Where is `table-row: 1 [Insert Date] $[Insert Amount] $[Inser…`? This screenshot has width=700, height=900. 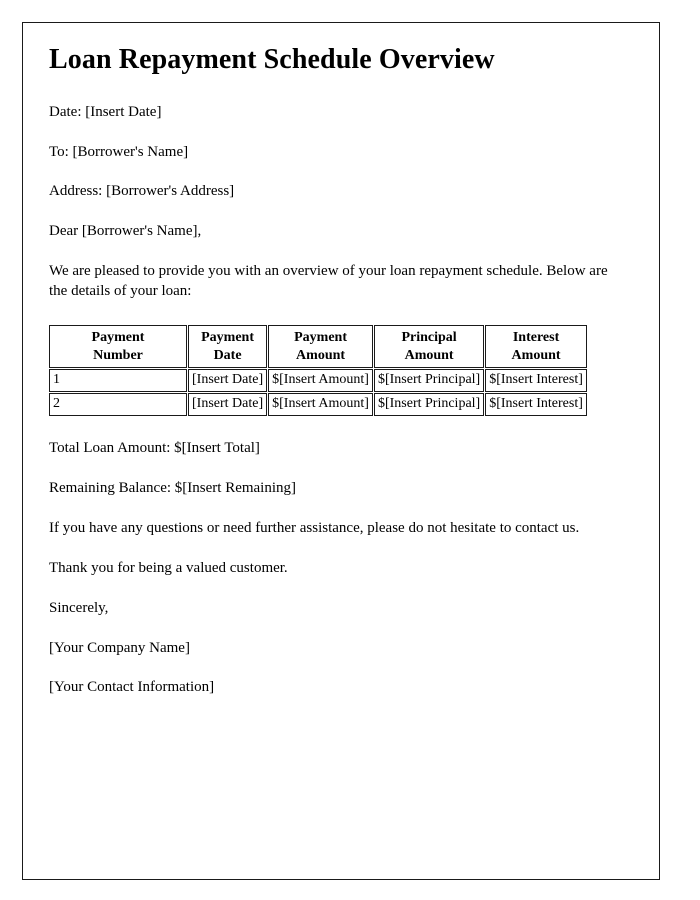 table-row: 1 [Insert Date] $[Insert Amount] $[Inser… is located at coordinates (318, 381).